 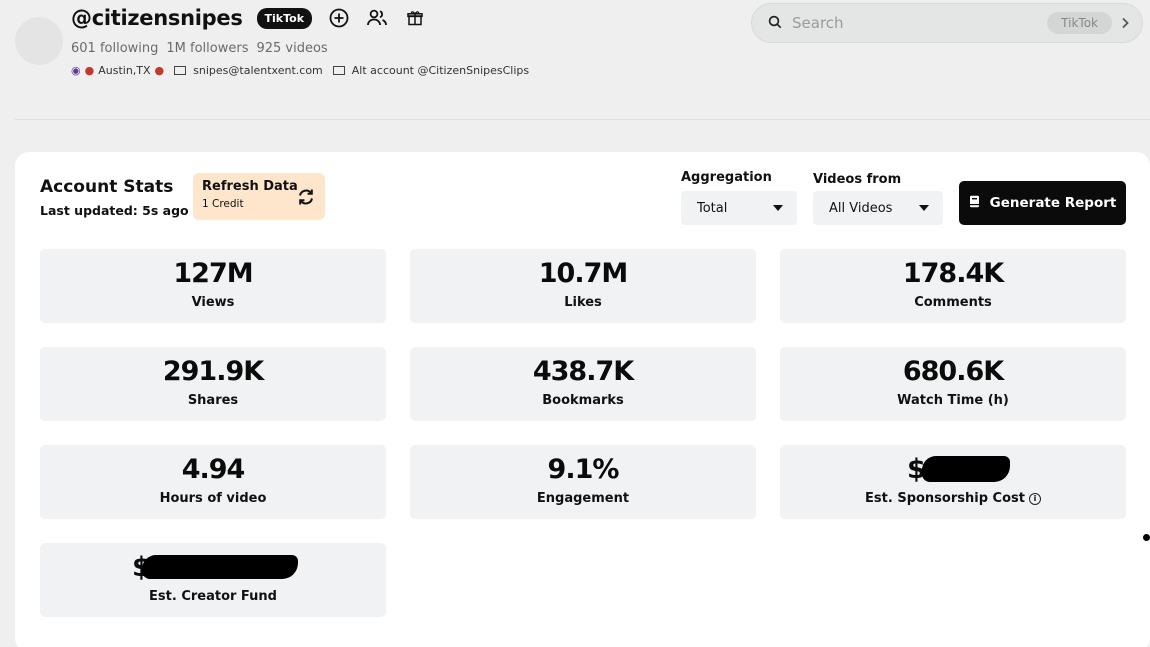 What do you see at coordinates (107, 187) in the screenshot?
I see `card-title: Account Stats` at bounding box center [107, 187].